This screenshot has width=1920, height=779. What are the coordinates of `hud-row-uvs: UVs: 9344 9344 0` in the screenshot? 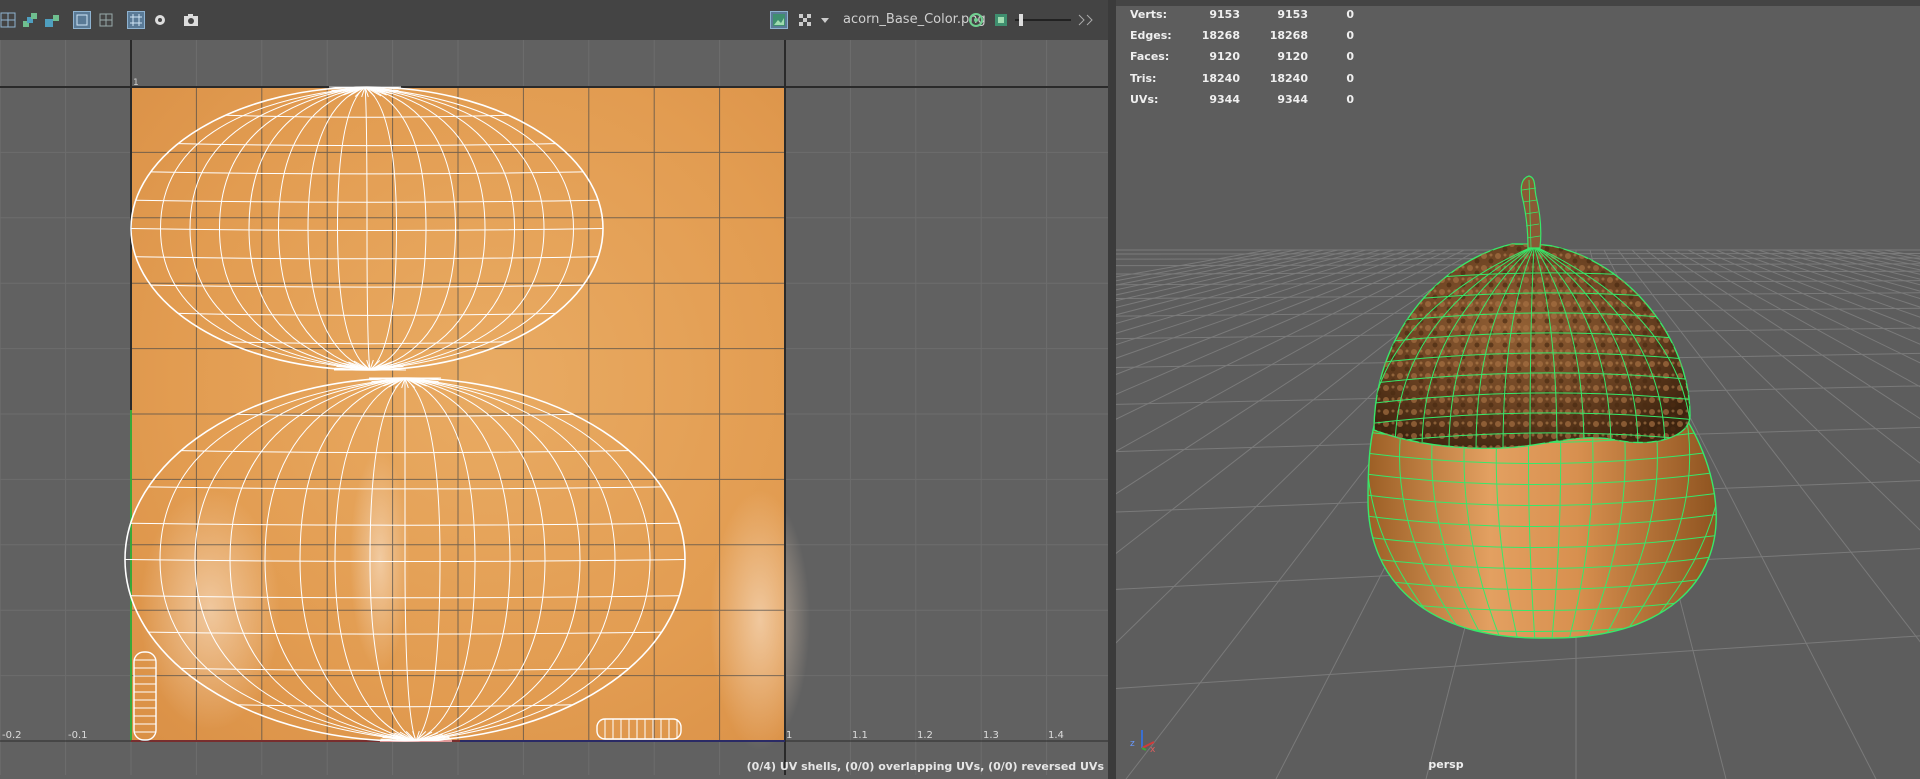 It's located at (1270, 101).